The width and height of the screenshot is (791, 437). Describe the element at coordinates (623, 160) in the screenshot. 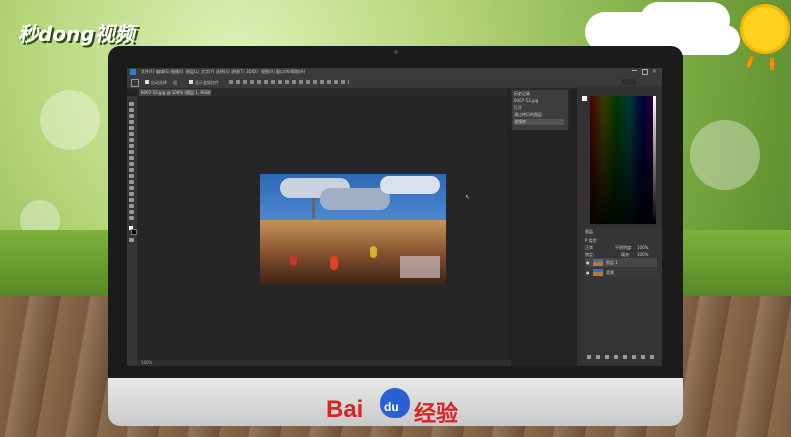

I see `color-picker-shade` at that location.